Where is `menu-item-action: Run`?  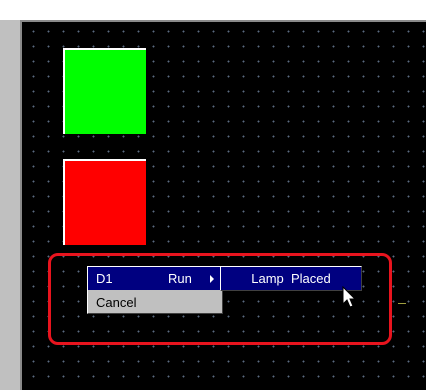 menu-item-action: Run is located at coordinates (180, 278).